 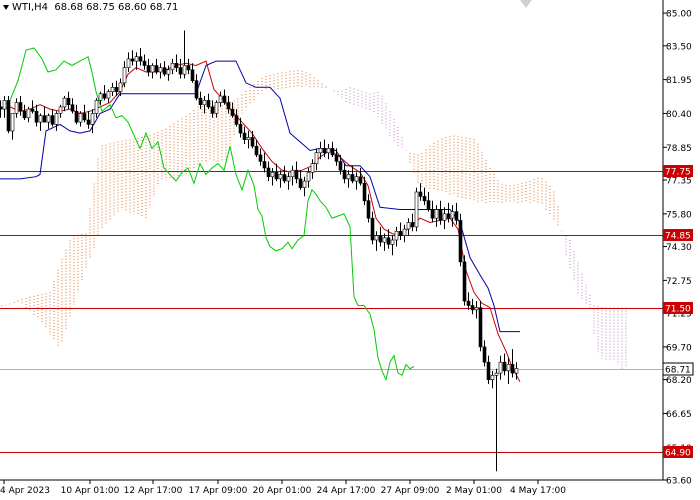 What do you see at coordinates (678, 454) in the screenshot?
I see `level-price-label: 64.90` at bounding box center [678, 454].